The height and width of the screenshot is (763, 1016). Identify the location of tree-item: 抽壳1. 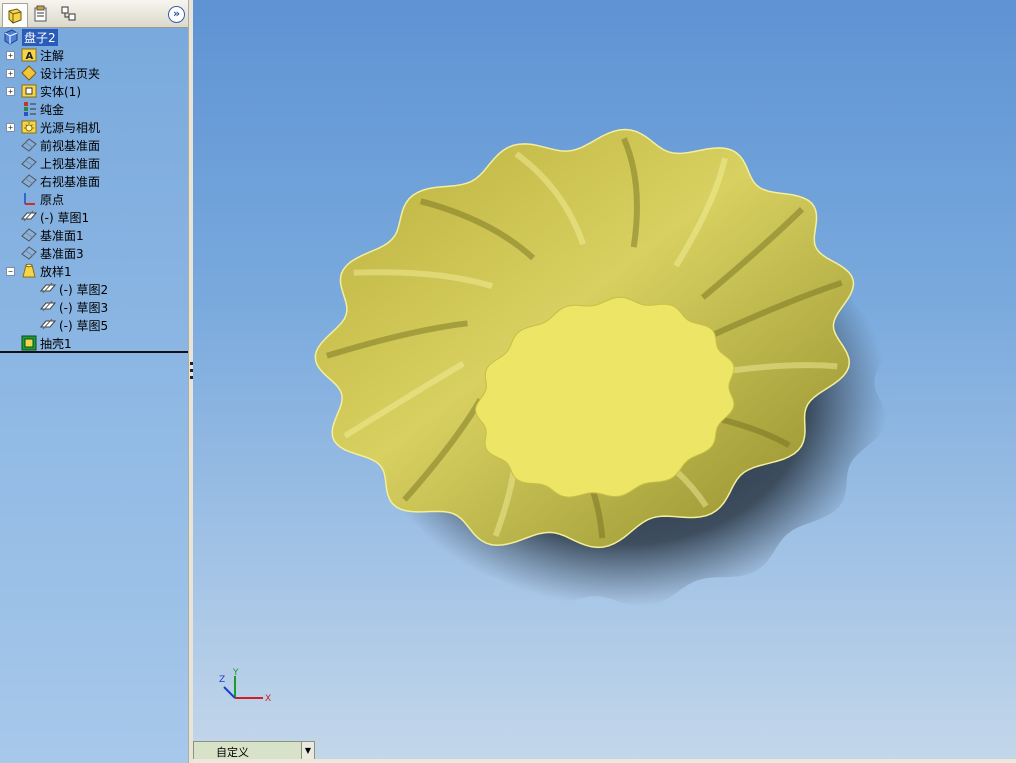
(46, 343).